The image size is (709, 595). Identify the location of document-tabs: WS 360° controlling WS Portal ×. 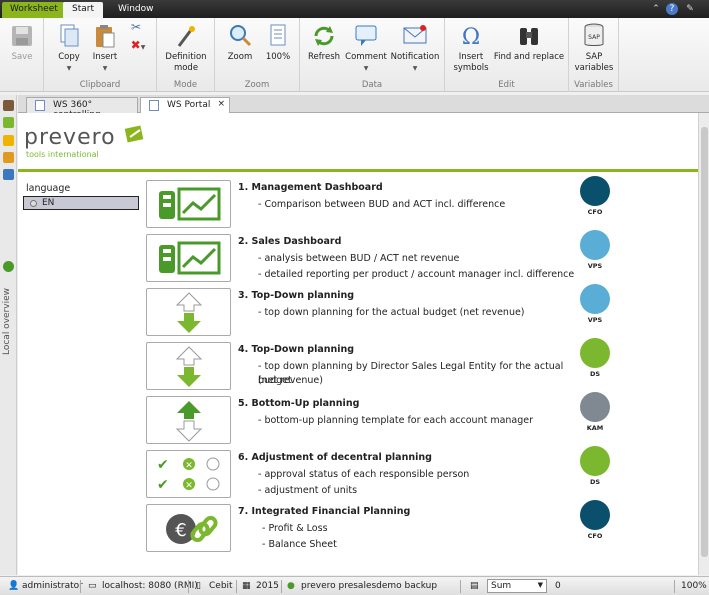
(363, 107).